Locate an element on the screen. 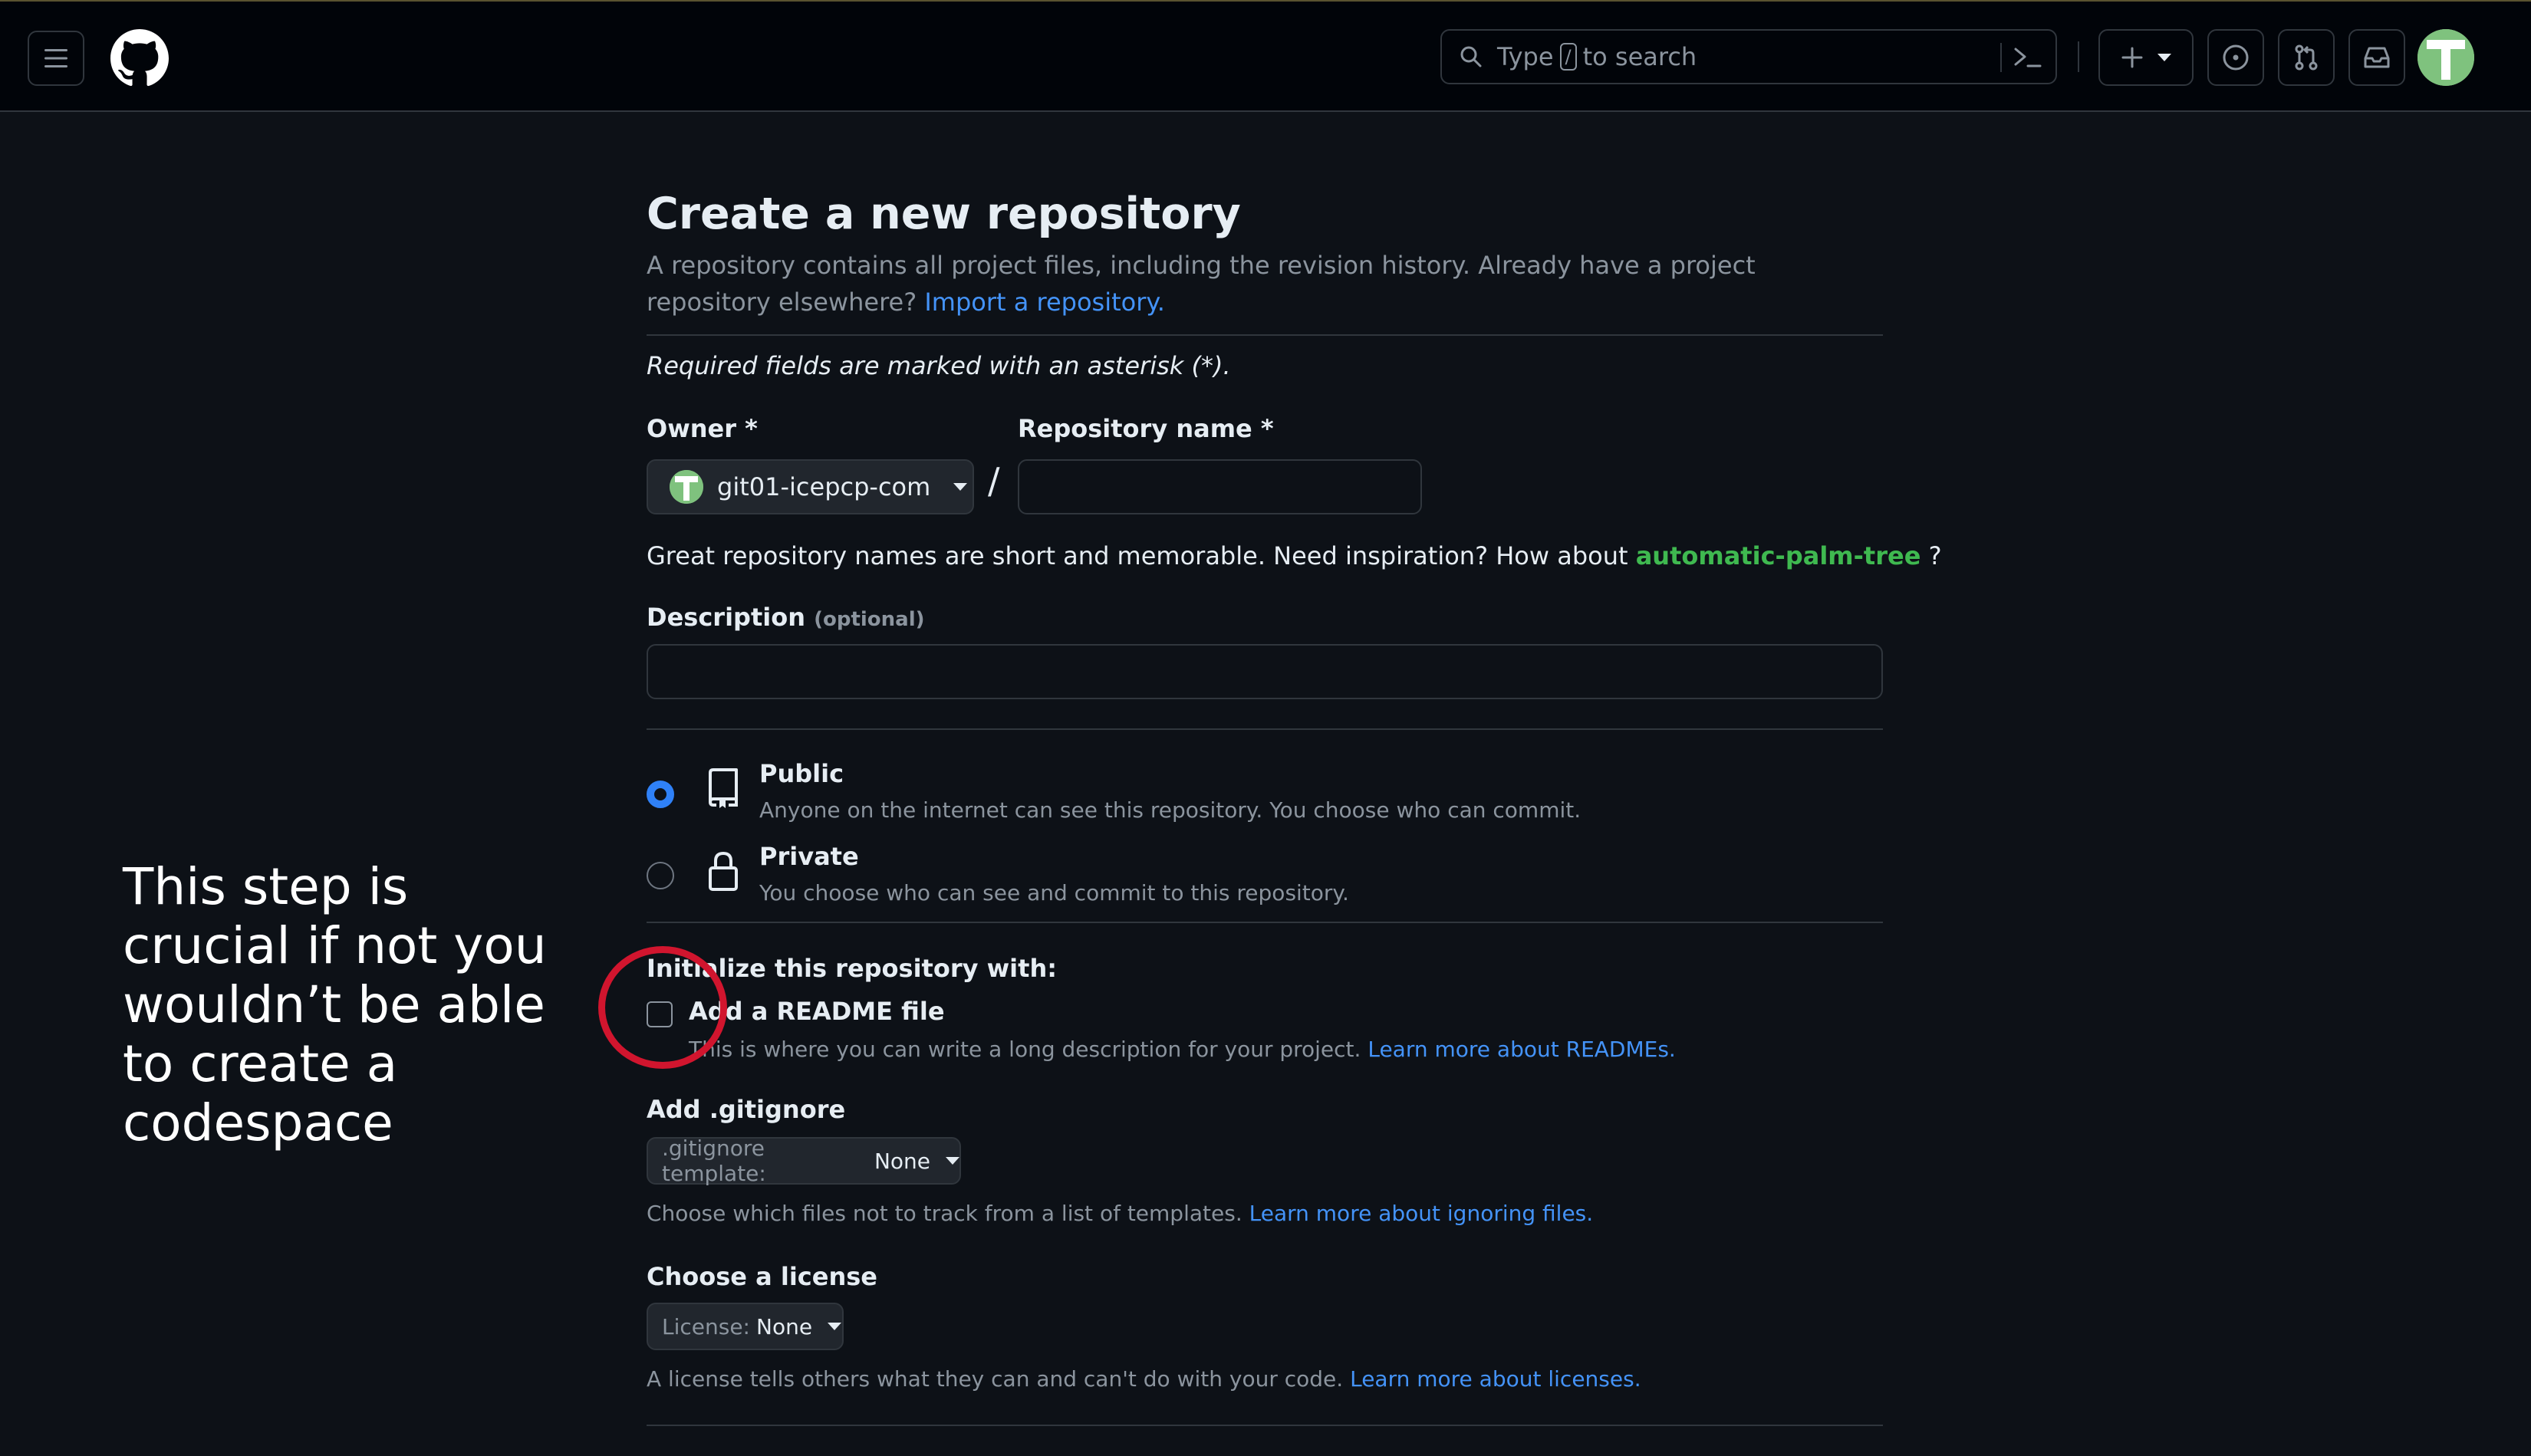 The height and width of the screenshot is (1456, 2531). description-input is located at coordinates (1265, 671).